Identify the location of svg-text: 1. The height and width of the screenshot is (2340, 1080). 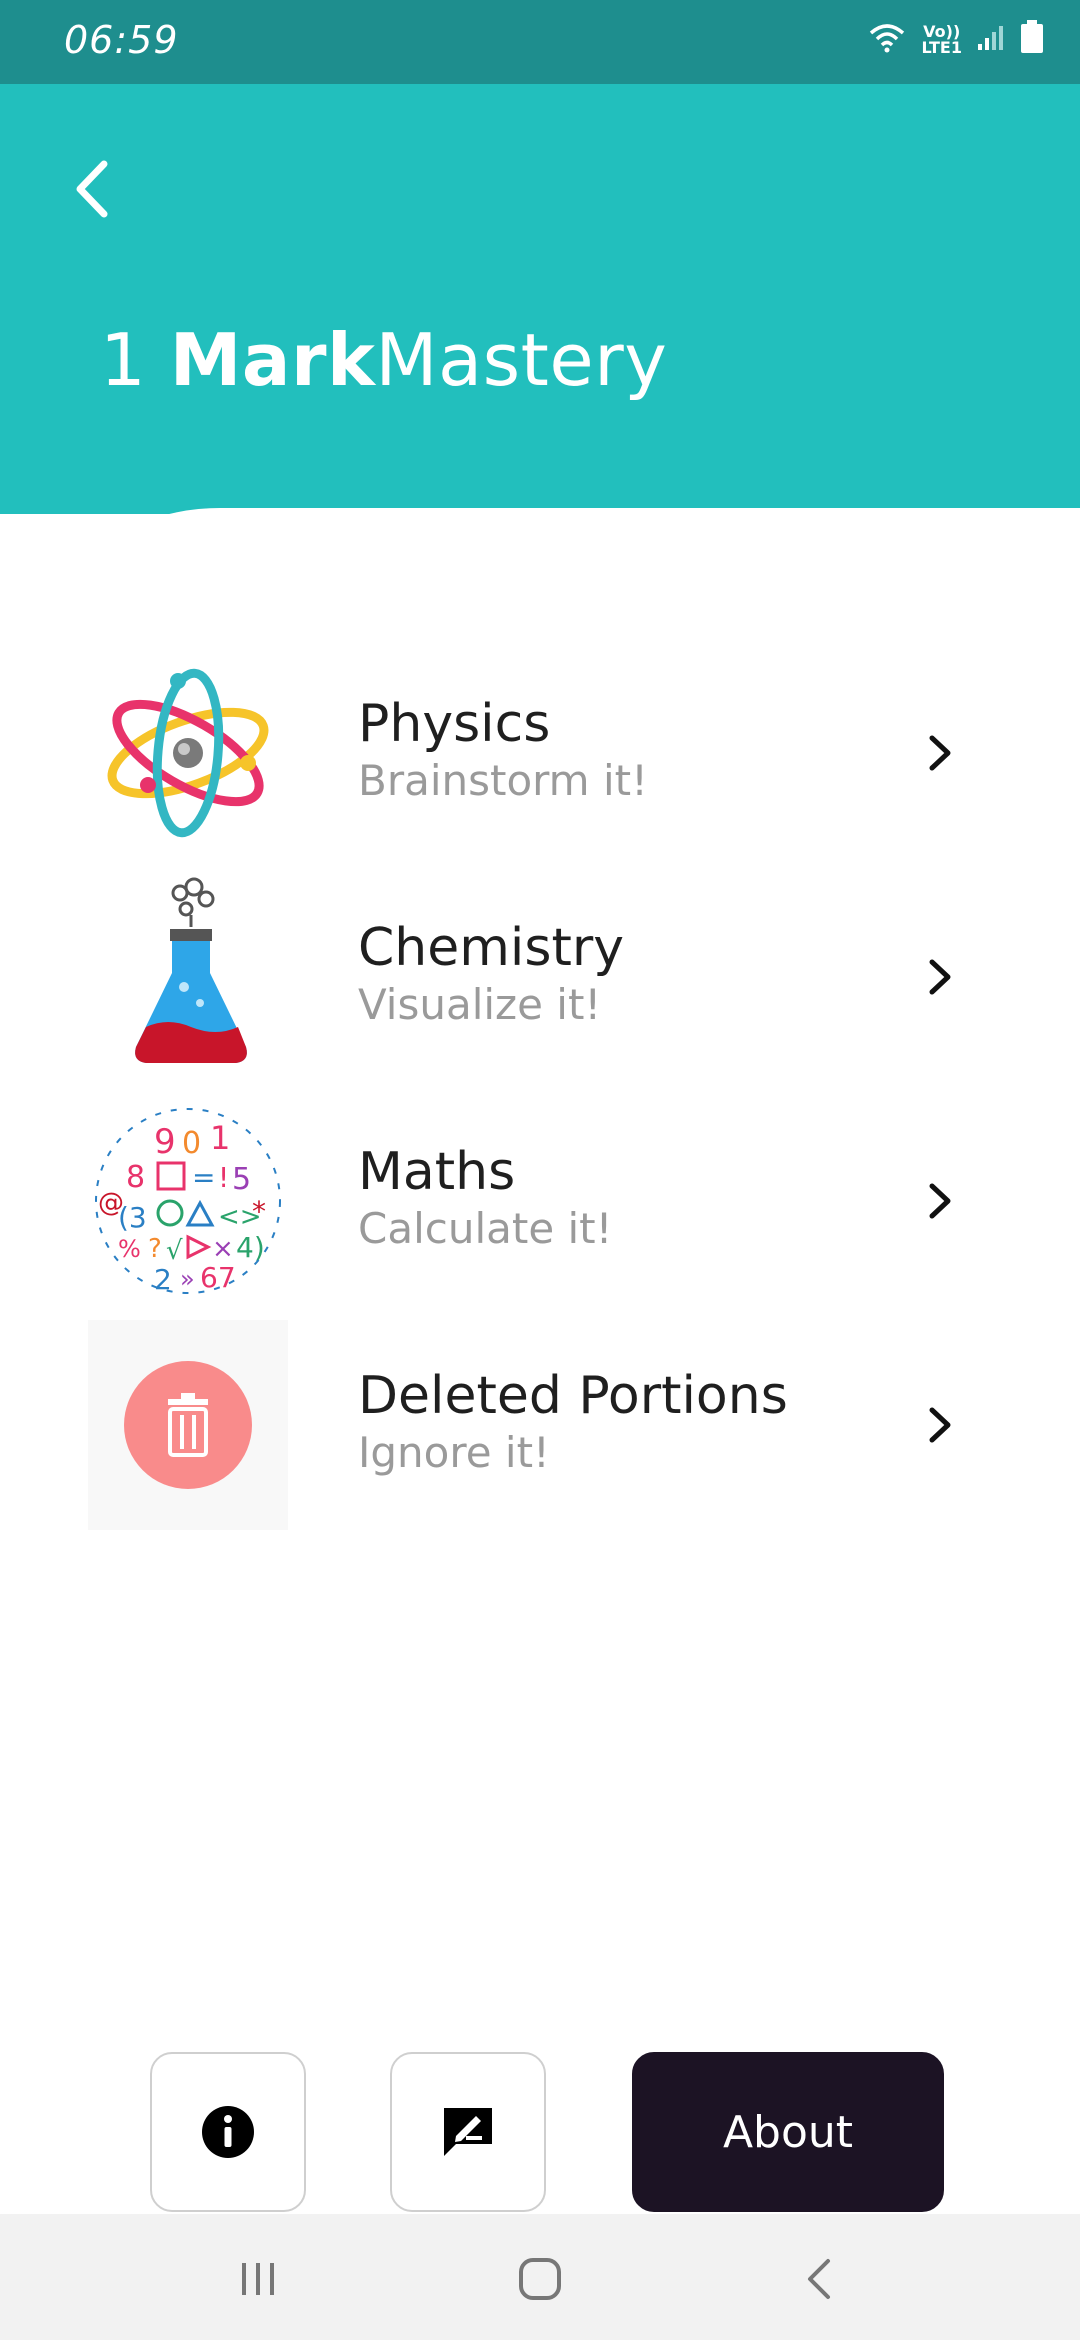
(220, 1138).